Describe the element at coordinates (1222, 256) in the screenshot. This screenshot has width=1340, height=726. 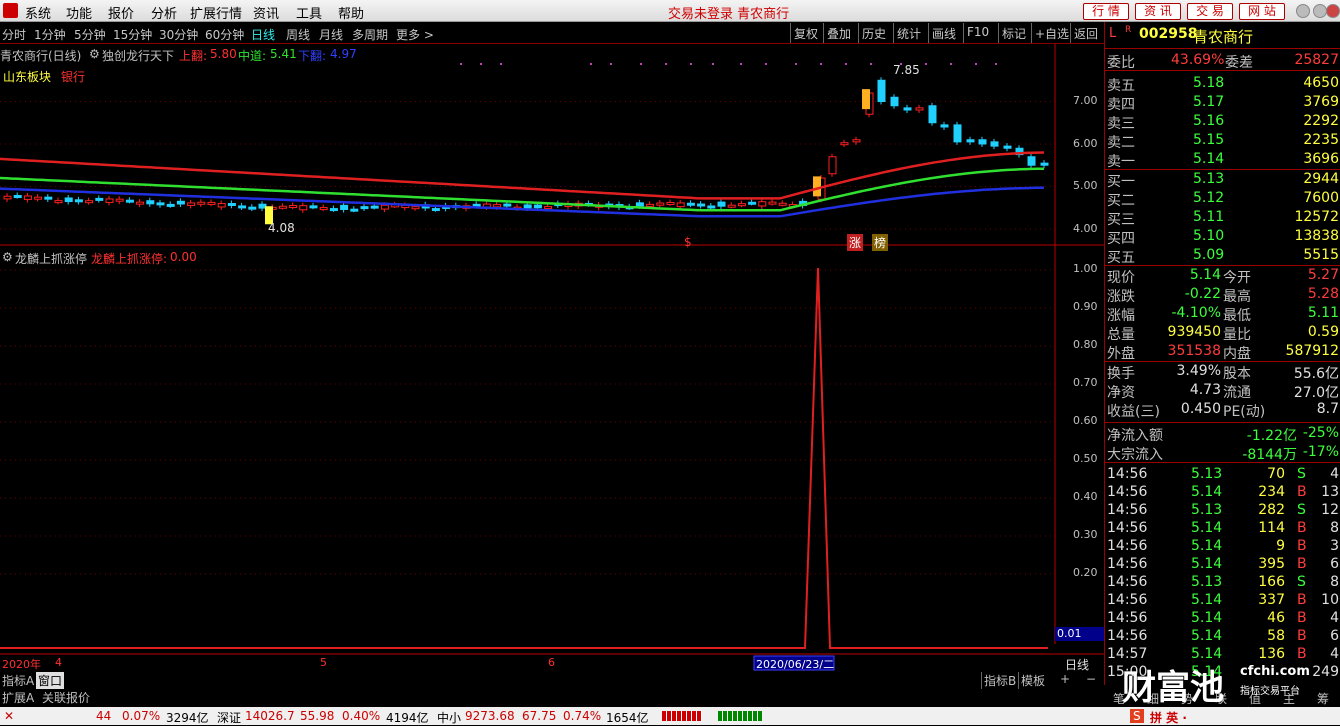
I see `bid-row: 买五 5.09 5515` at that location.